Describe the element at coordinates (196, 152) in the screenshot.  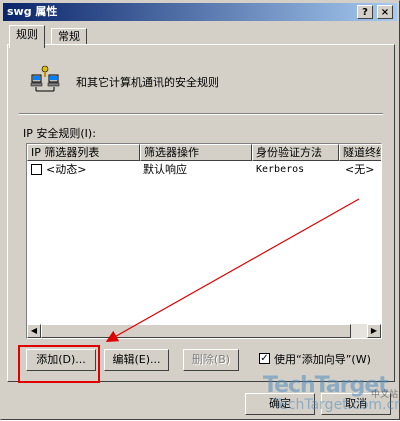
I see `column-header-filter-action: 筛选器操作` at that location.